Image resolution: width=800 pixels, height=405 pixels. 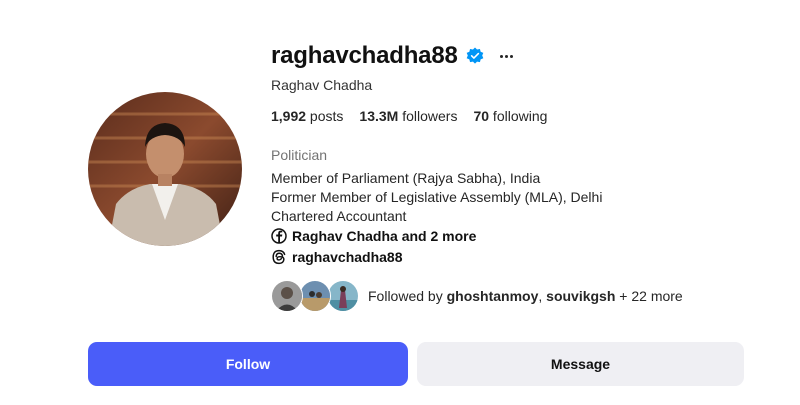 I want to click on followed-by-prefix: Followed by, so click(x=407, y=296).